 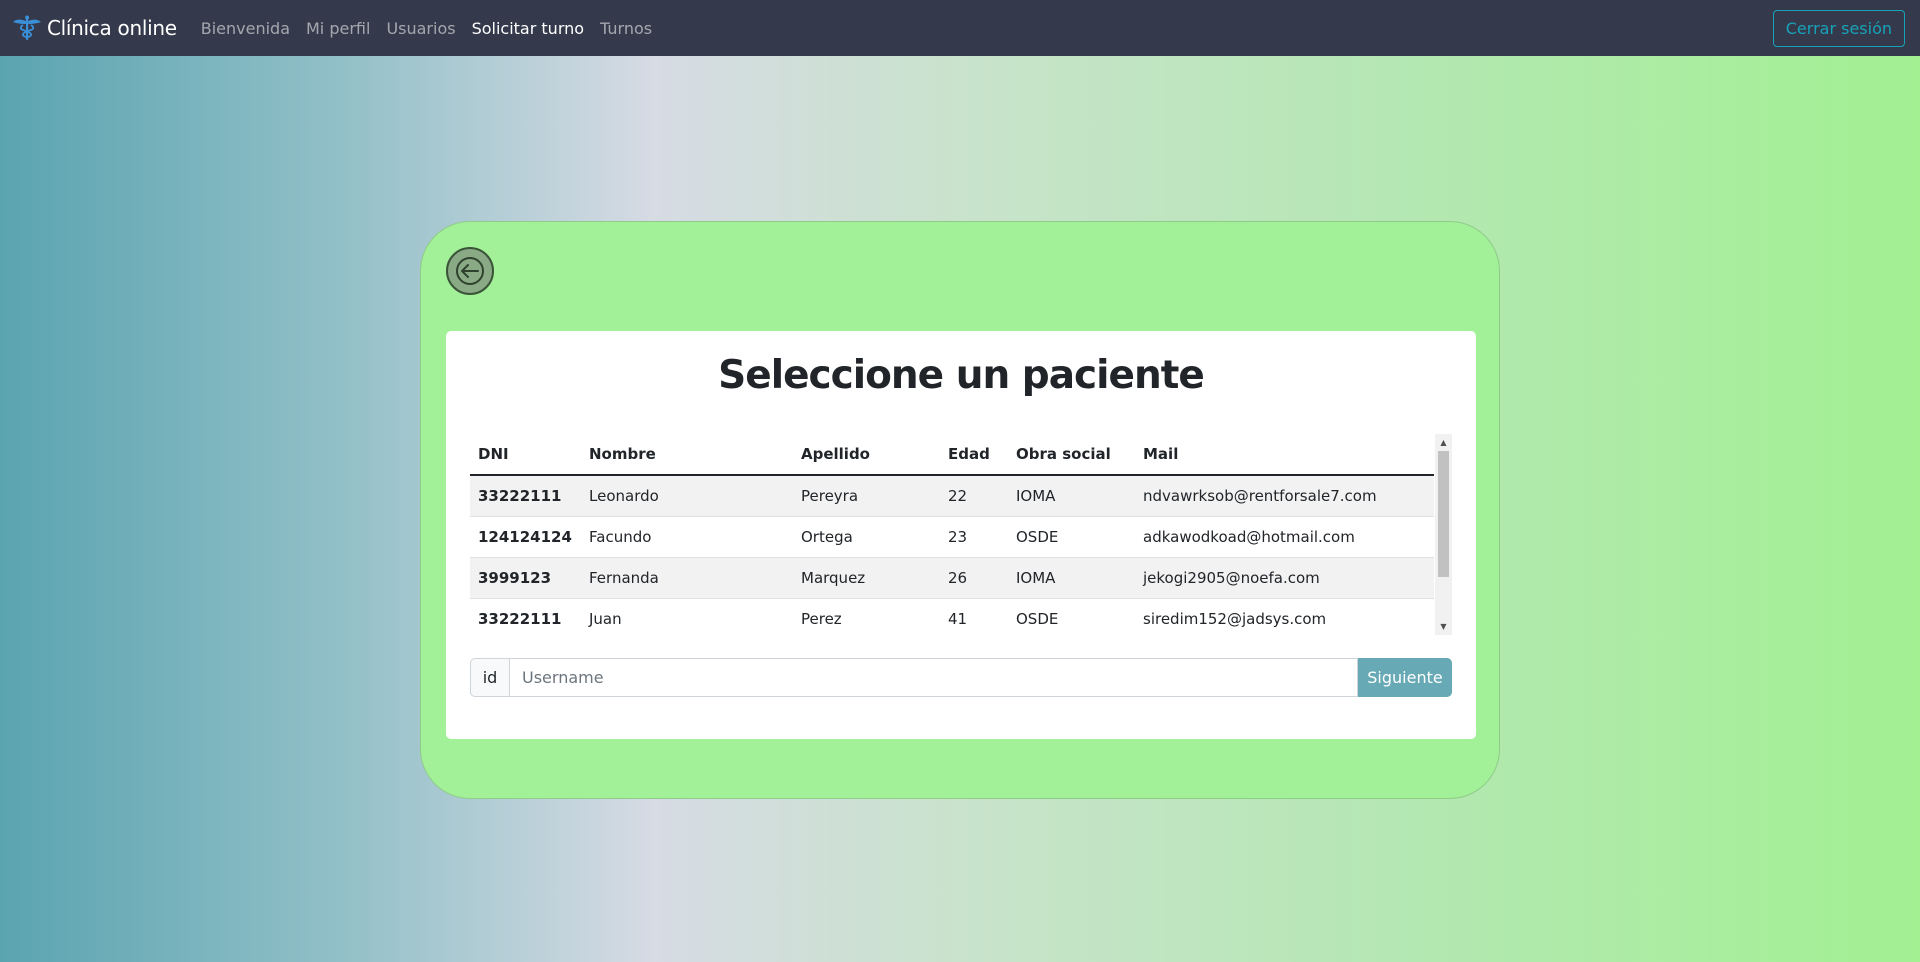 I want to click on back-button, so click(x=470, y=271).